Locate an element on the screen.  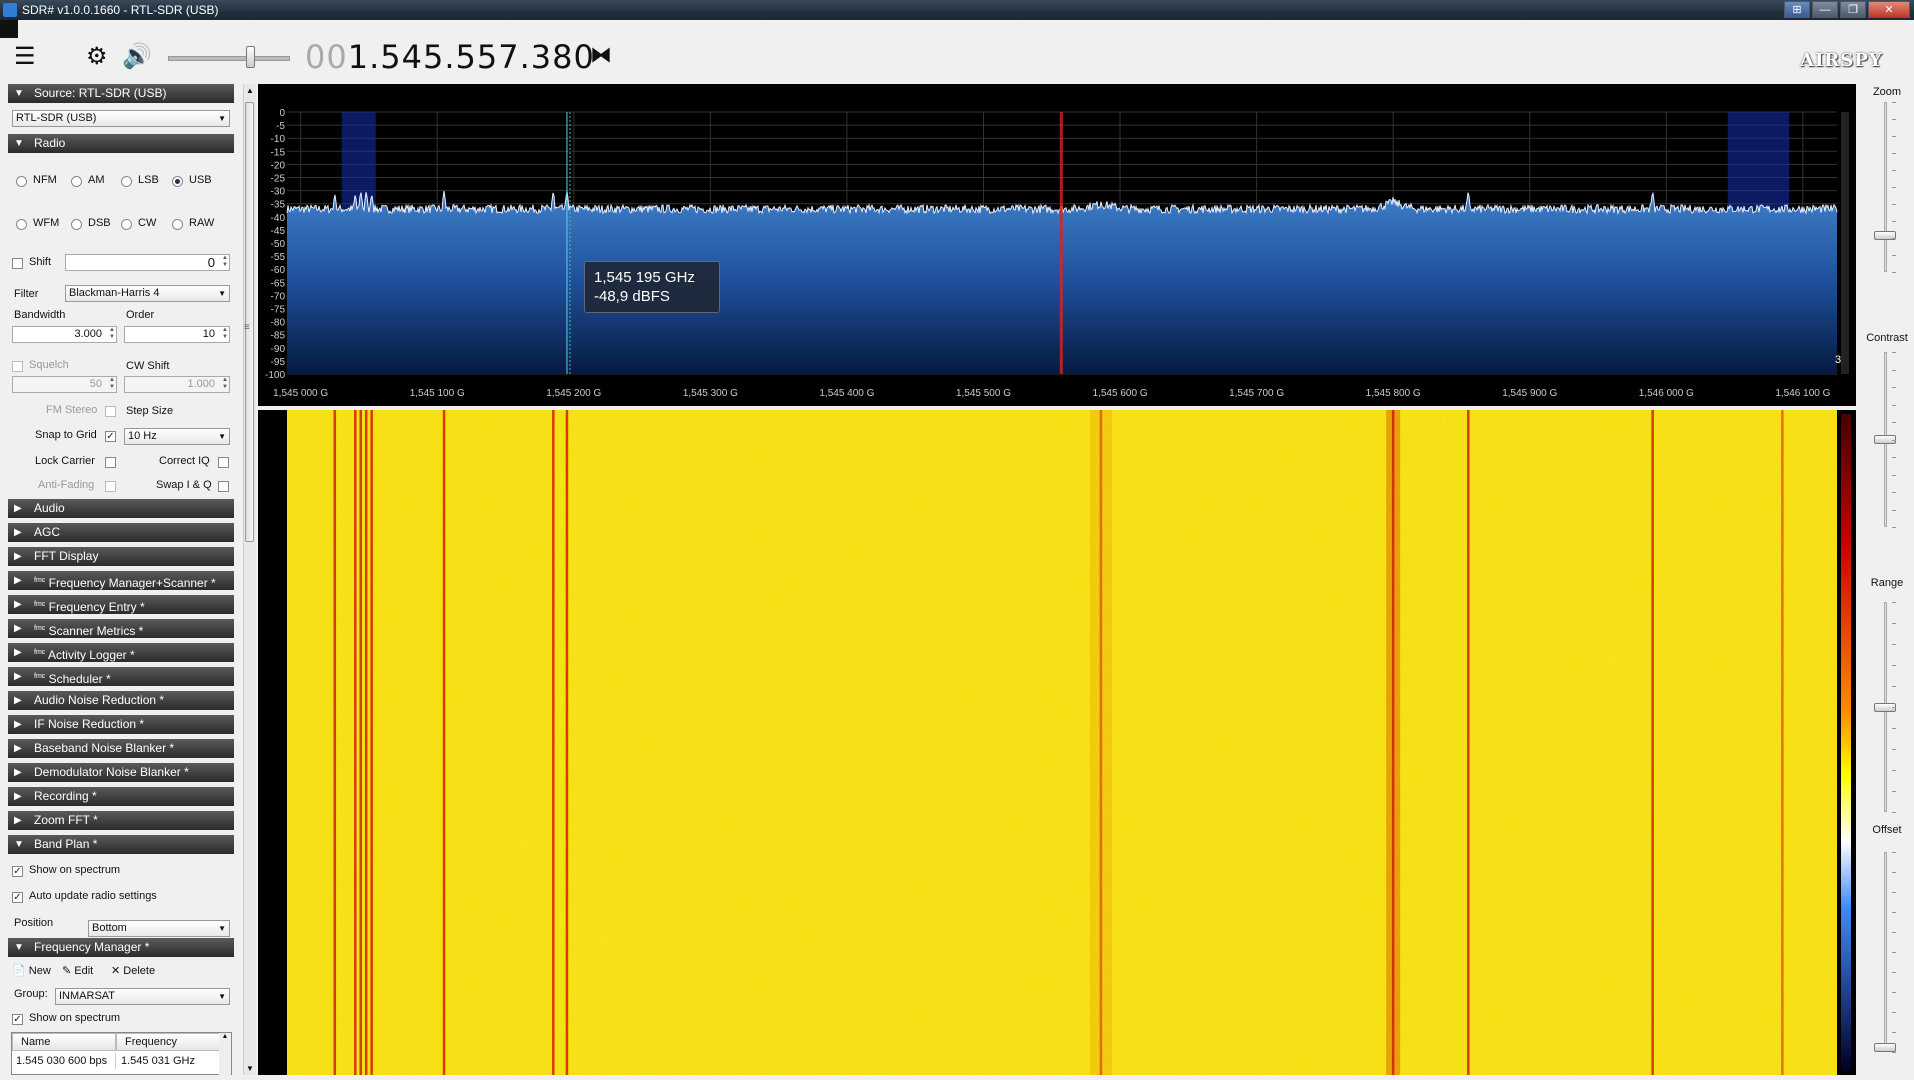
band-plan-show-on-spectrum-checkbox: ✓ is located at coordinates (17, 871).